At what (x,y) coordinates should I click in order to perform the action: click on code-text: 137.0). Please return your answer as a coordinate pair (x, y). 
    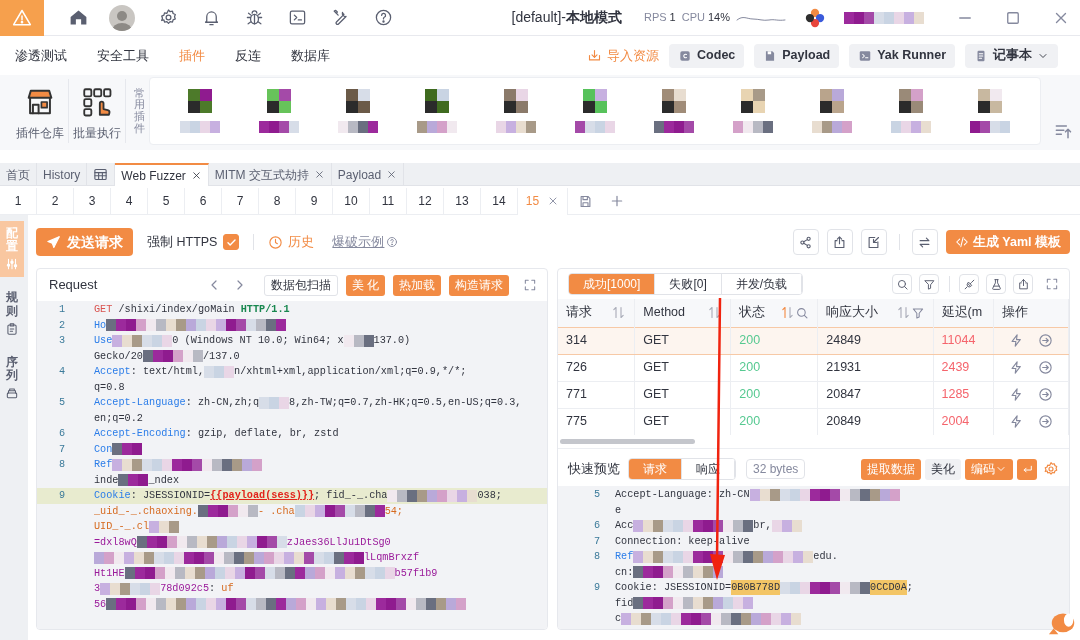
    Looking at the image, I should click on (392, 341).